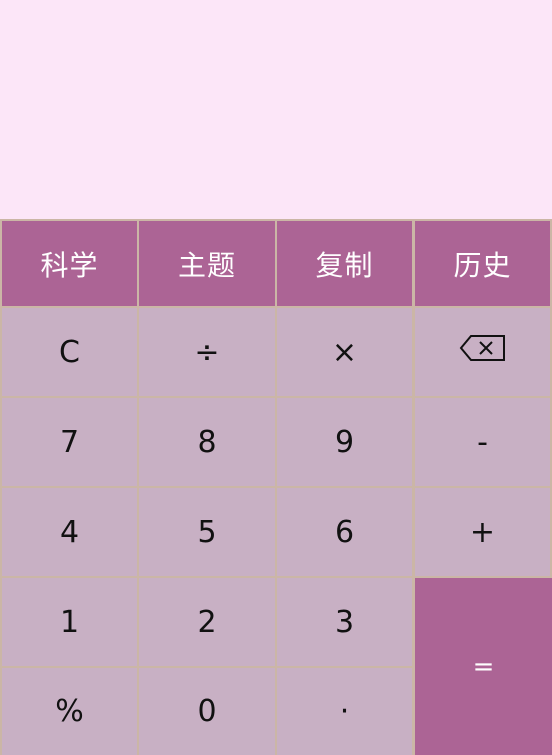 This screenshot has height=755, width=552. Describe the element at coordinates (207, 711) in the screenshot. I see `digit-0-button: 0` at that location.